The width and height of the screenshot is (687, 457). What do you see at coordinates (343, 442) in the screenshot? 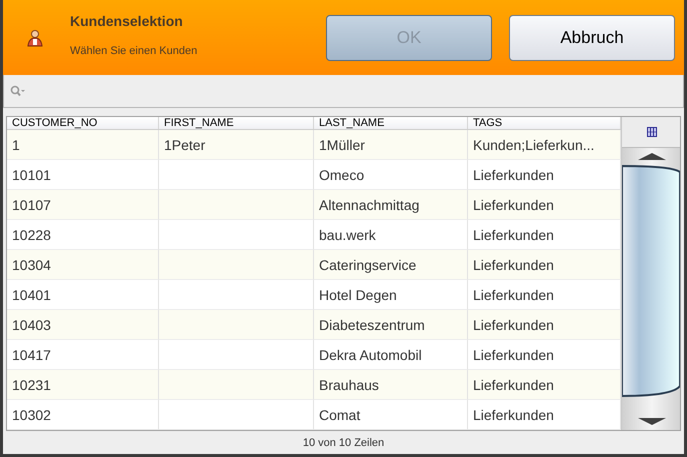
I see `row-count: 10 von 10 Zeilen` at bounding box center [343, 442].